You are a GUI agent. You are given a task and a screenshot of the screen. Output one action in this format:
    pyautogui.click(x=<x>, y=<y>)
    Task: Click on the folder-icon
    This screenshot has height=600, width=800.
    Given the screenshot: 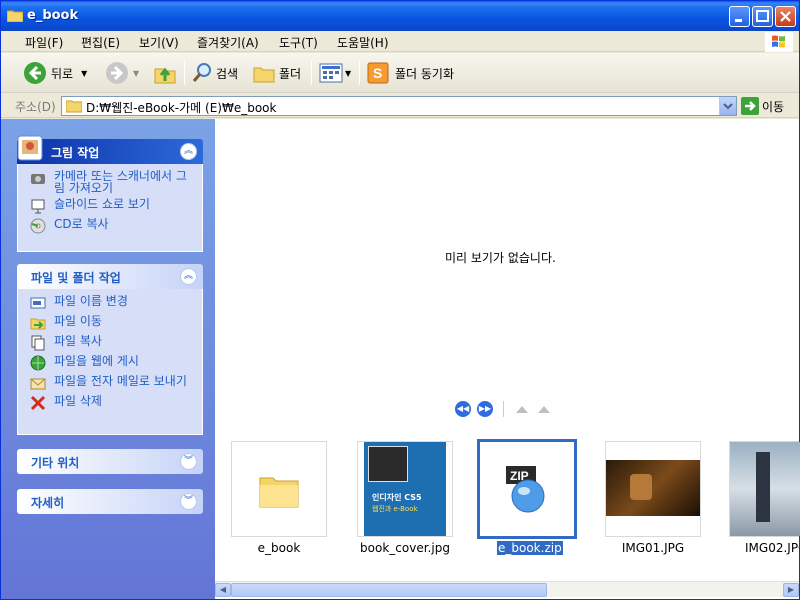 What is the action you would take?
    pyautogui.click(x=74, y=106)
    